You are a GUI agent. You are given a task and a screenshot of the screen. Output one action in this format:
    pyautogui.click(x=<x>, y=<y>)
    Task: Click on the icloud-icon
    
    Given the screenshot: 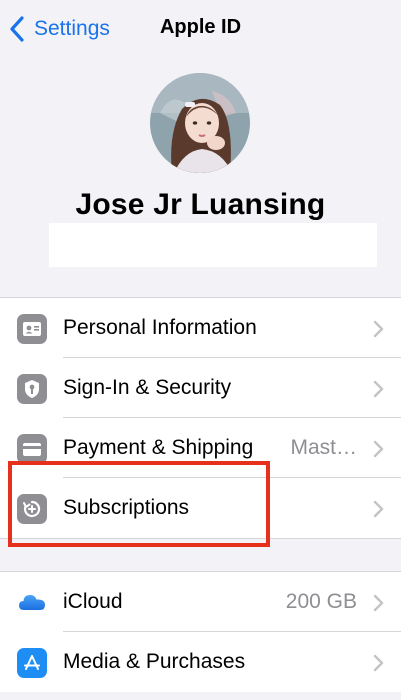 What is the action you would take?
    pyautogui.click(x=32, y=603)
    